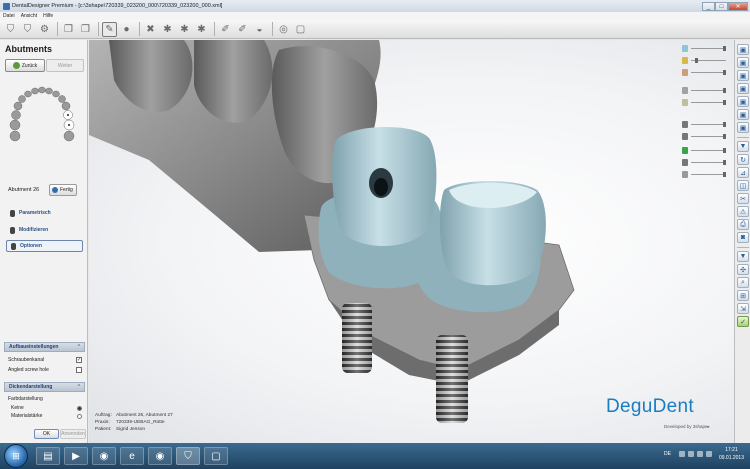  What do you see at coordinates (699, 454) in the screenshot?
I see `volume-icon` at bounding box center [699, 454].